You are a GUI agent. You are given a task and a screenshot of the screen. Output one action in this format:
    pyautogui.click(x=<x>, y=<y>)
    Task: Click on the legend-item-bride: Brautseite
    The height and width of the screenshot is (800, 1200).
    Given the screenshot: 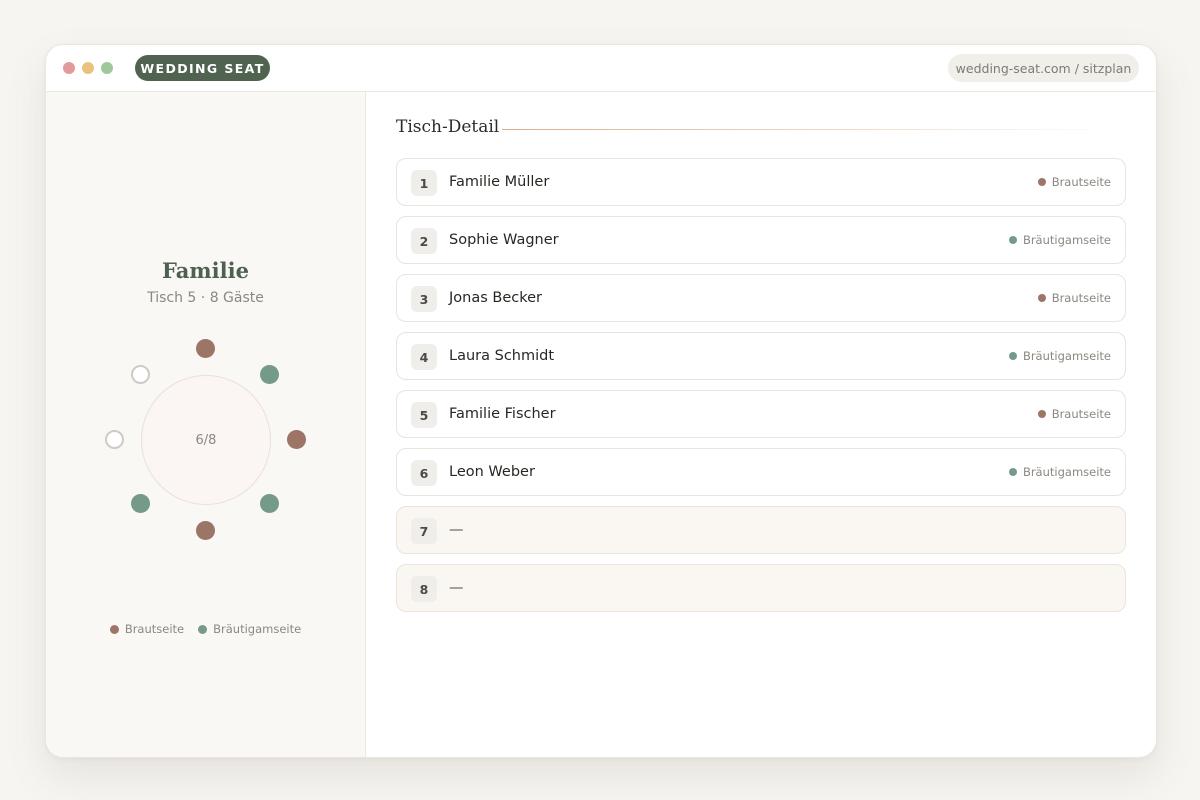 What is the action you would take?
    pyautogui.click(x=147, y=629)
    